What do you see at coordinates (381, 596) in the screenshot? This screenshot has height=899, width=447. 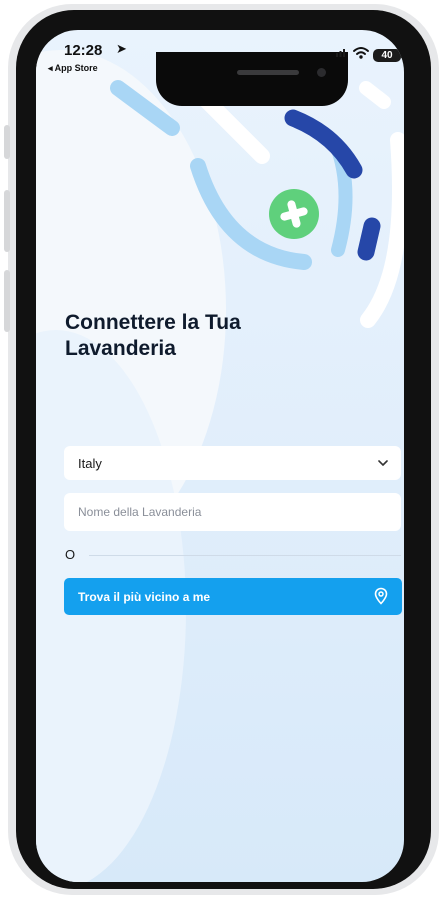 I see `location-pin-icon` at bounding box center [381, 596].